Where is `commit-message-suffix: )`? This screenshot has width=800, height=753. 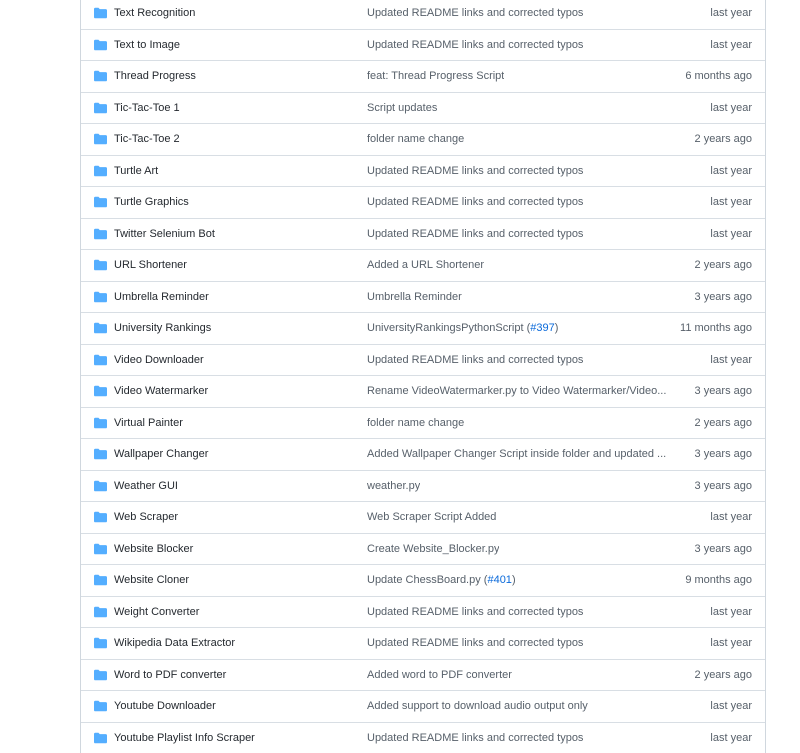
commit-message-suffix: ) is located at coordinates (557, 328).